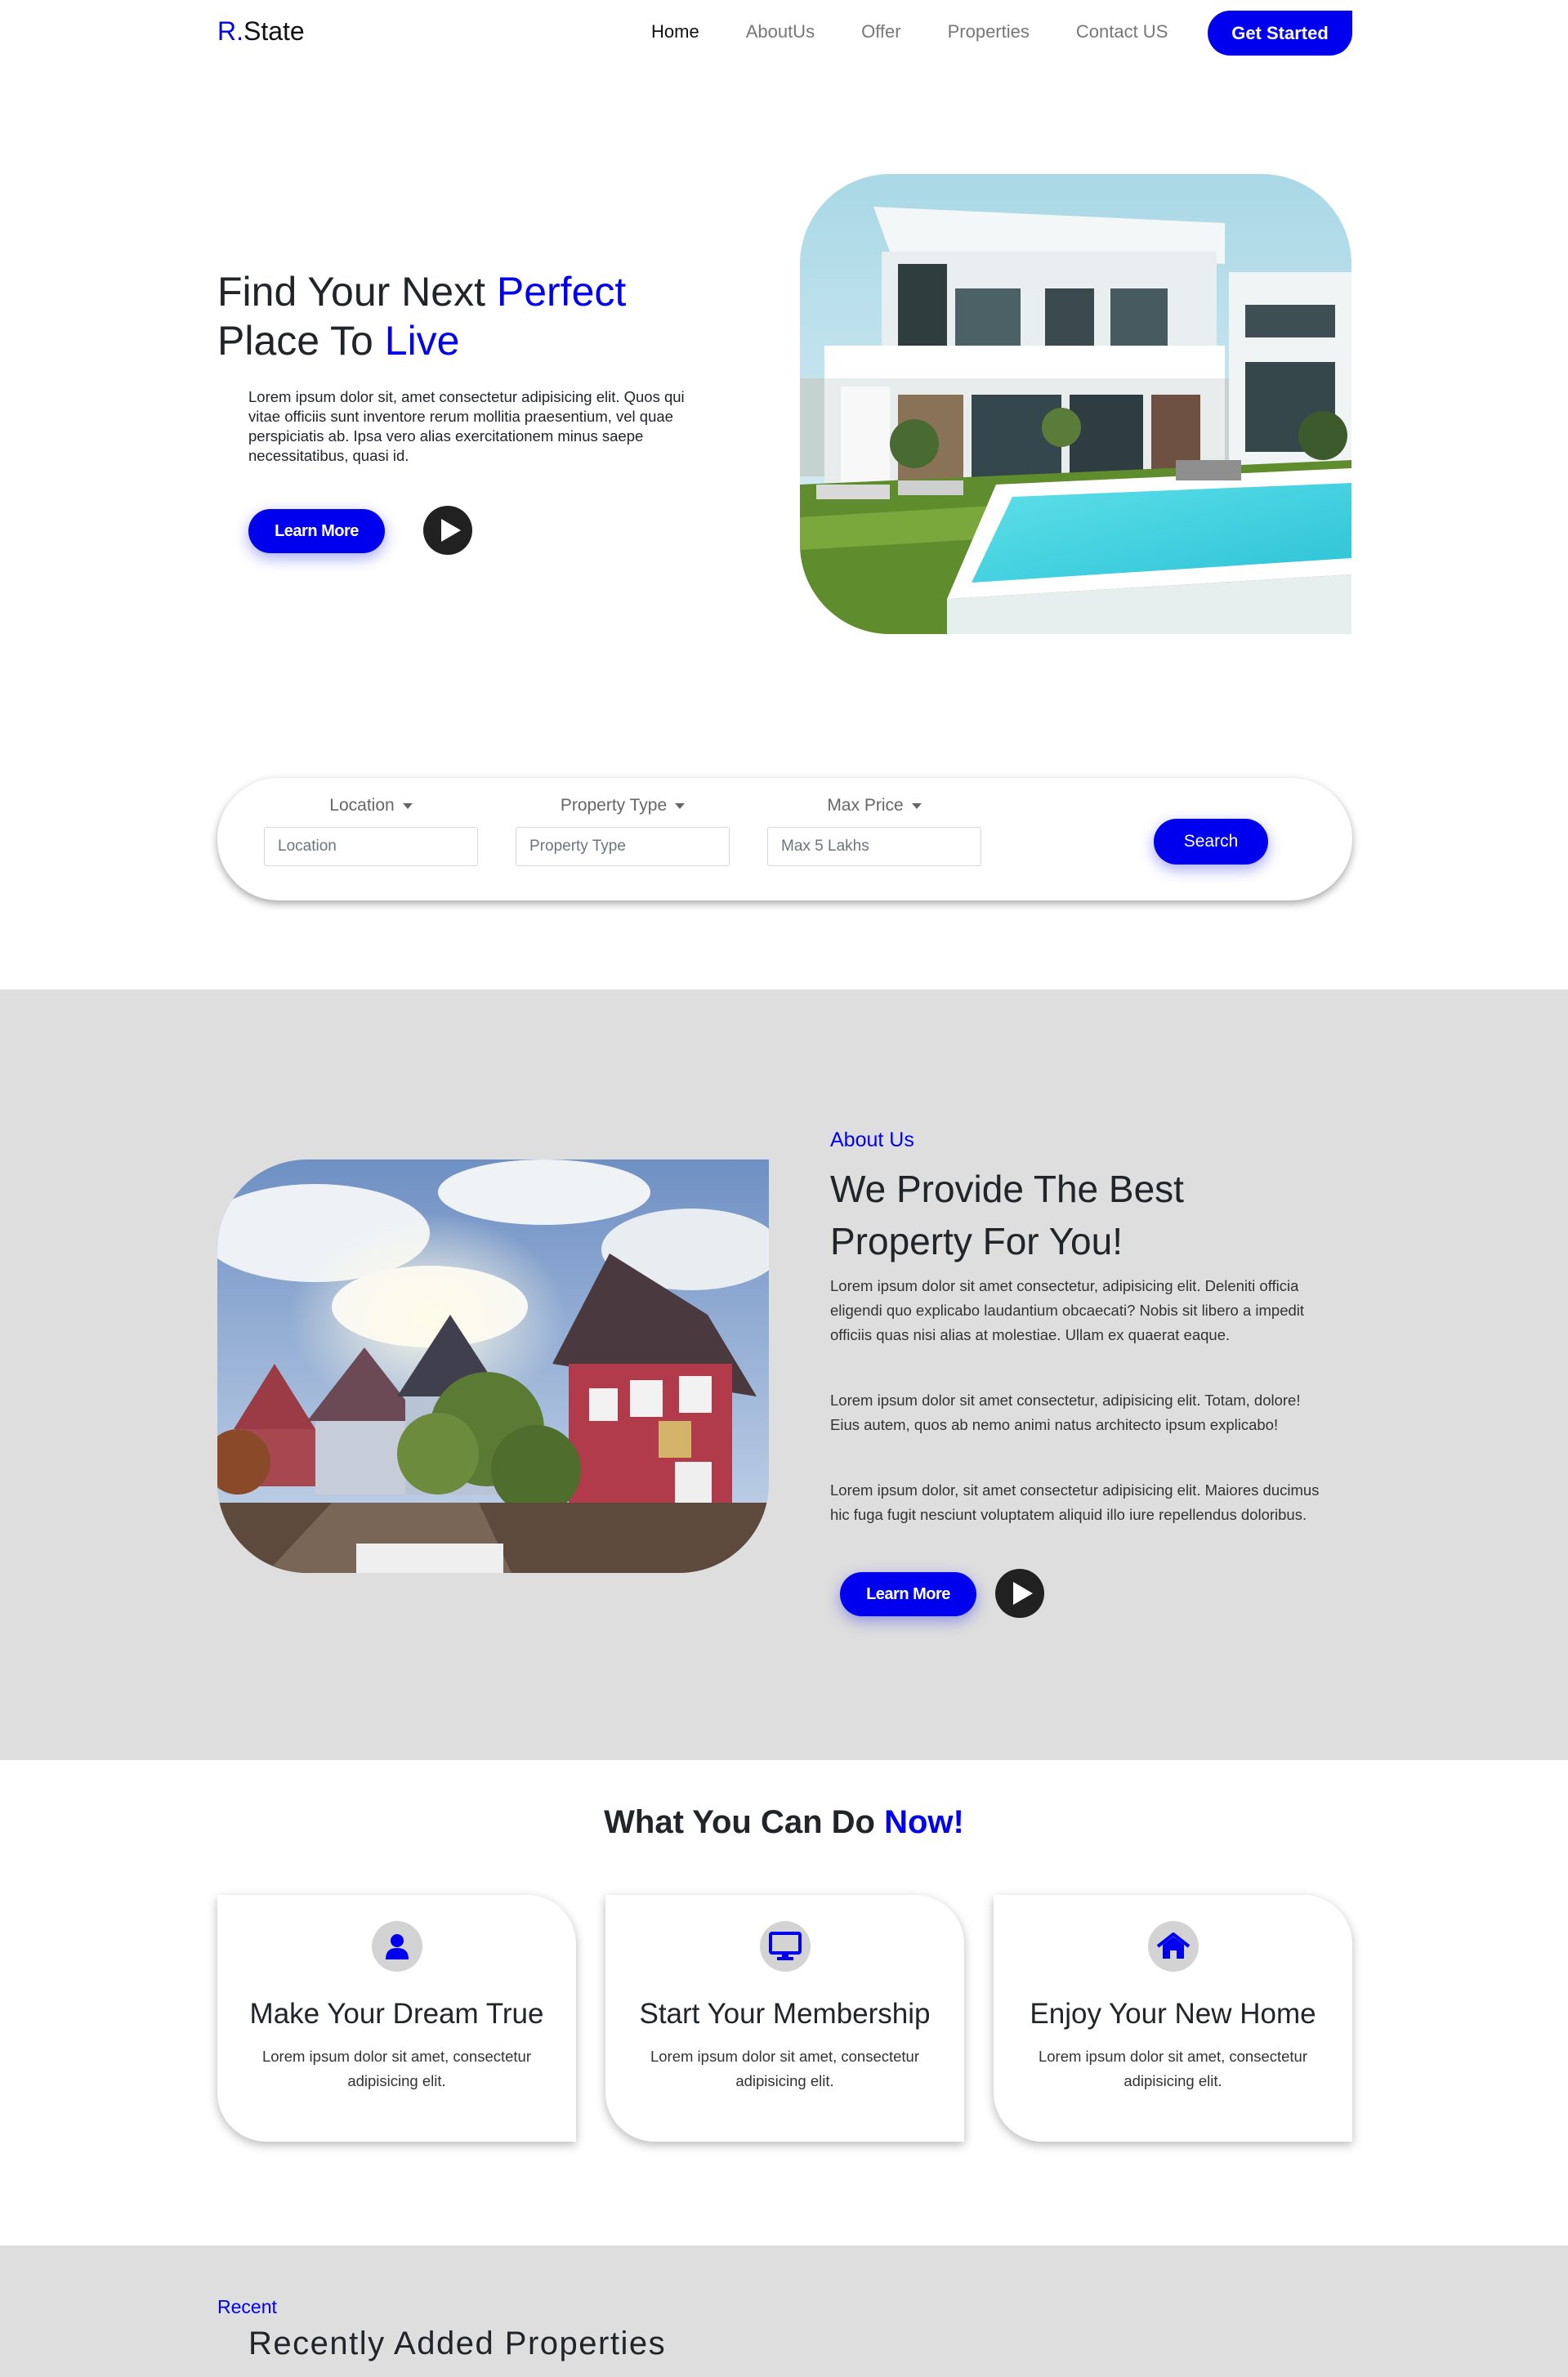 Image resolution: width=1568 pixels, height=2377 pixels. I want to click on hero-title-highlight2: Live, so click(422, 341).